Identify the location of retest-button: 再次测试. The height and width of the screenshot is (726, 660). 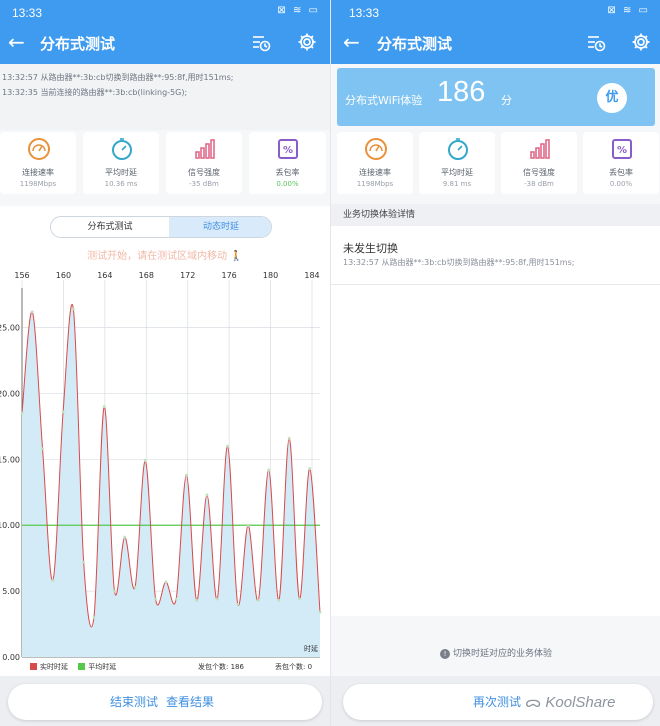
(497, 702).